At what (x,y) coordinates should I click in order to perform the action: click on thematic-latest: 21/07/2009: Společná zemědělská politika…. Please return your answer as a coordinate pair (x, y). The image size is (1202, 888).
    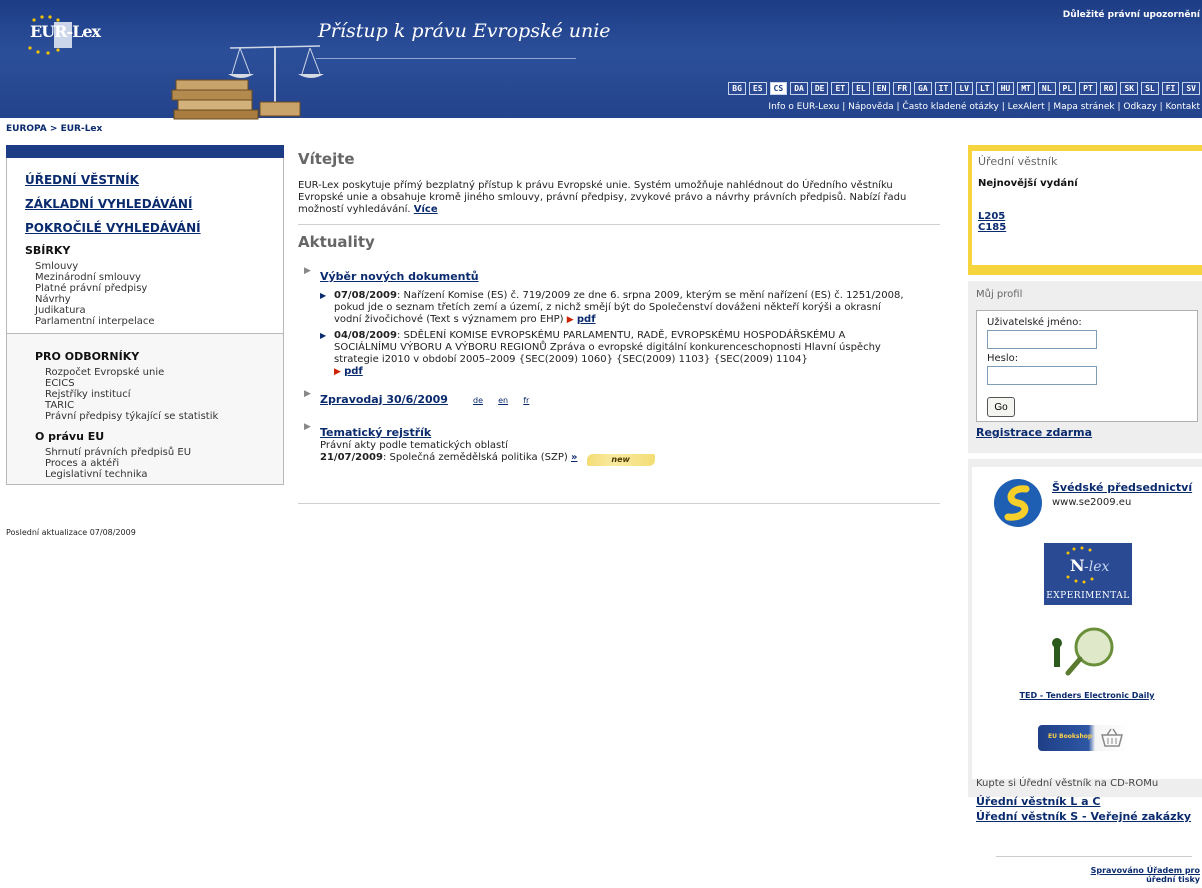
    Looking at the image, I should click on (630, 459).